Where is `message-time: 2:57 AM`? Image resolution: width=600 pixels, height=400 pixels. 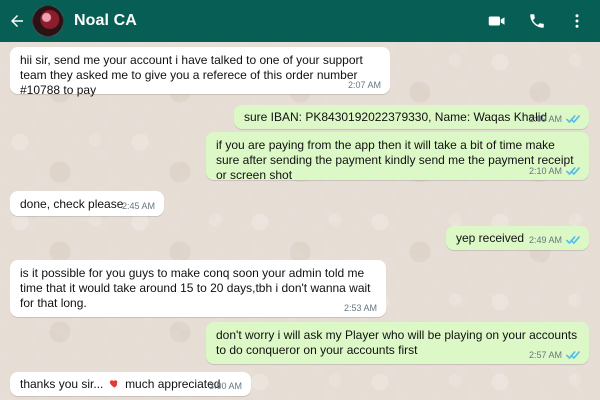
message-time: 2:57 AM is located at coordinates (545, 355).